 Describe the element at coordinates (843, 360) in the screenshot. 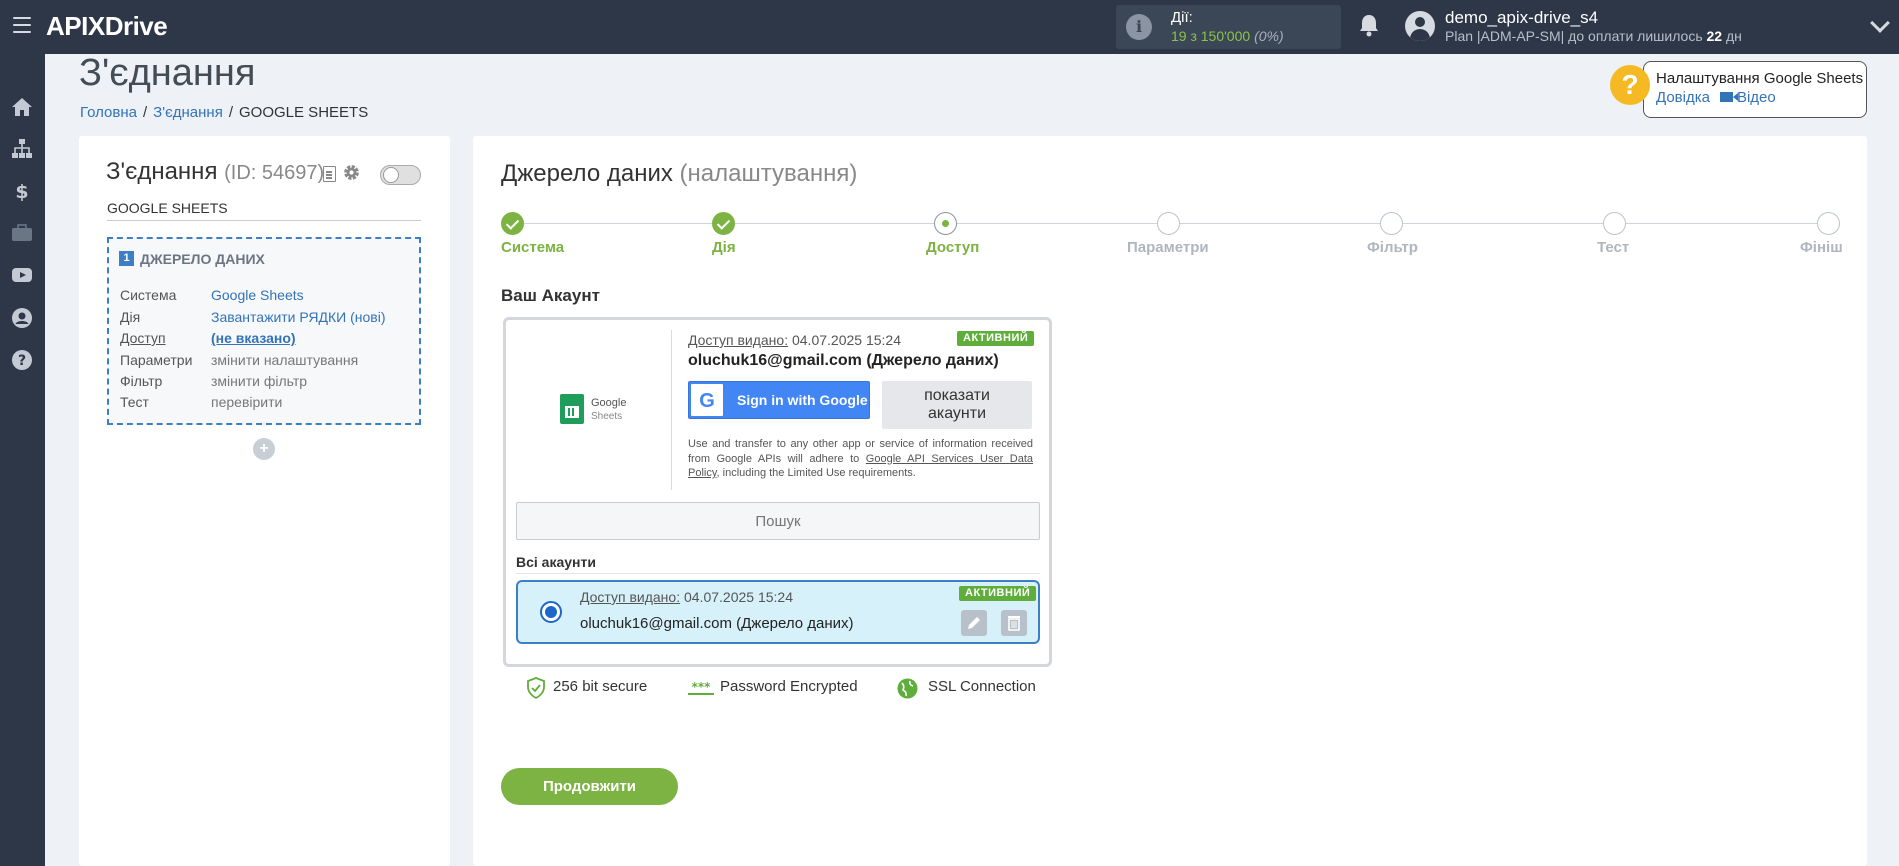

I see `account-email: oluchuk16@gmail.com (Джерело даних)` at that location.